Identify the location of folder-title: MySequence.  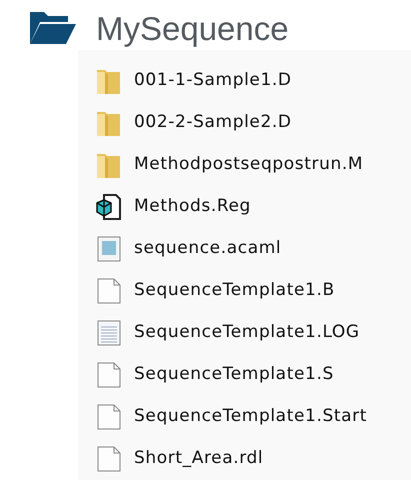
(192, 28).